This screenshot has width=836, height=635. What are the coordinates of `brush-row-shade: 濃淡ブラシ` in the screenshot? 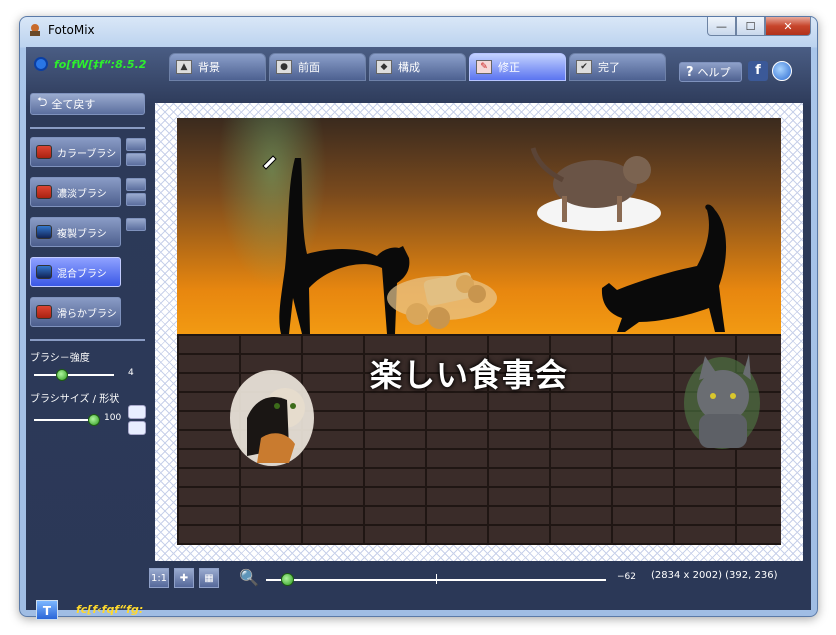 It's located at (89, 196).